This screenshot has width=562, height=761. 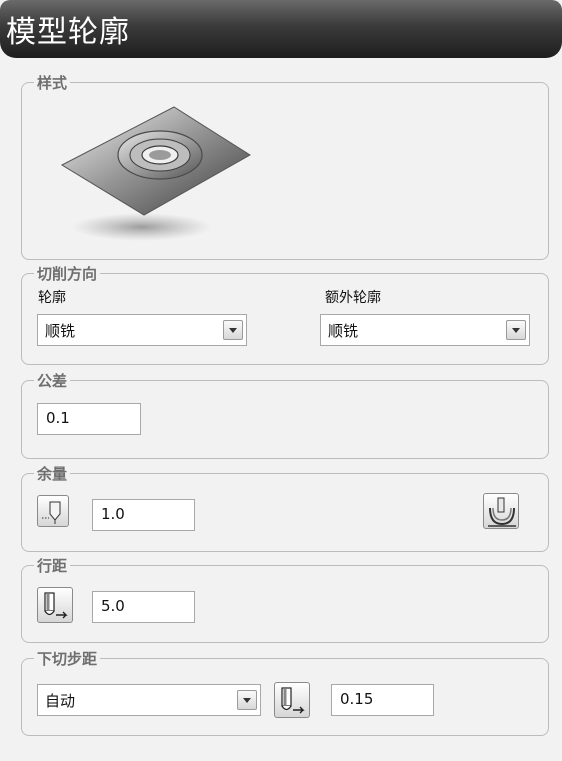 I want to click on stock-value: 1.0, so click(x=113, y=514).